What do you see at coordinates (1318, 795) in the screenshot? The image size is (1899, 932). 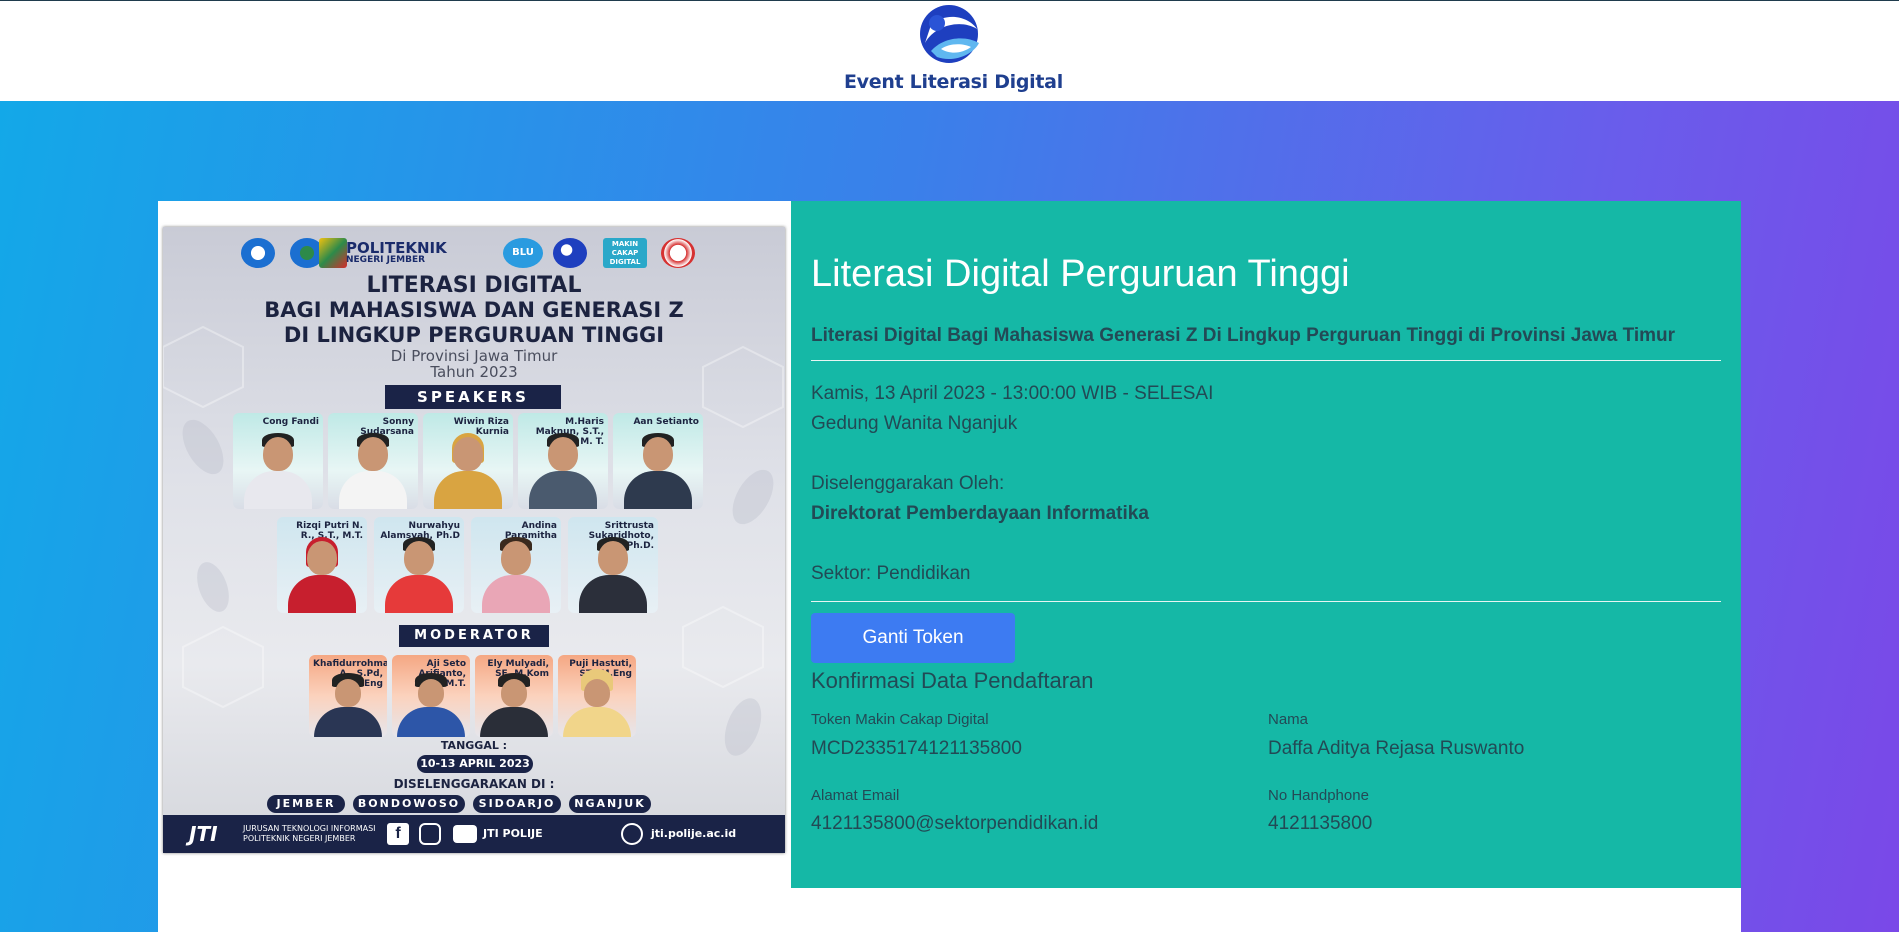 I see `phone-label: No Handphone` at bounding box center [1318, 795].